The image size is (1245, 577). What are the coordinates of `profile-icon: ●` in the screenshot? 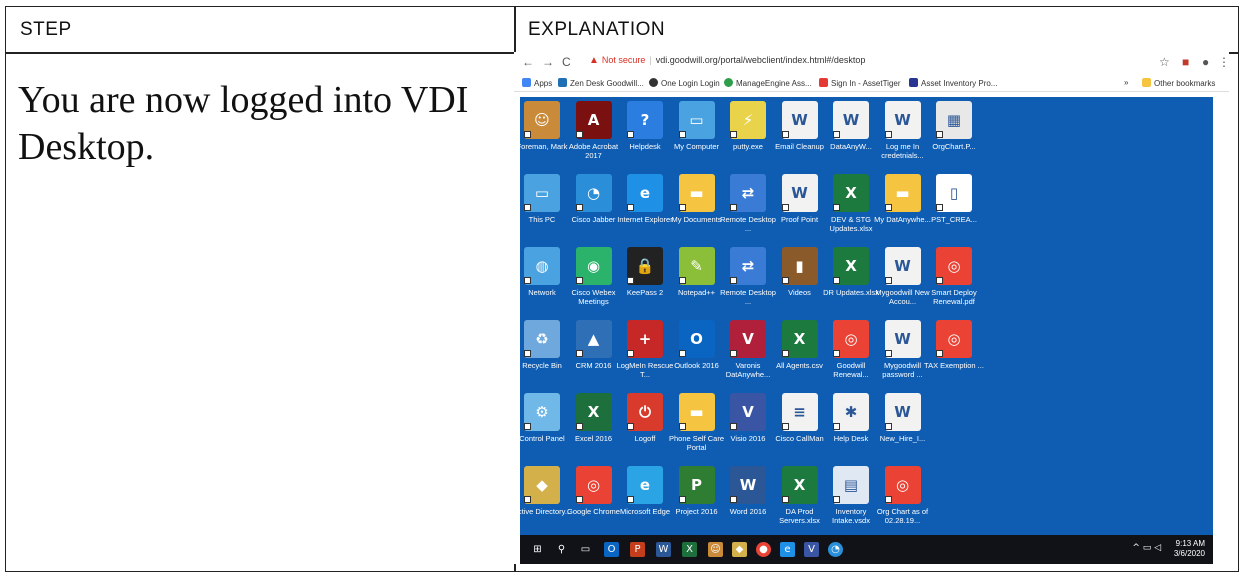 It's located at (1205, 62).